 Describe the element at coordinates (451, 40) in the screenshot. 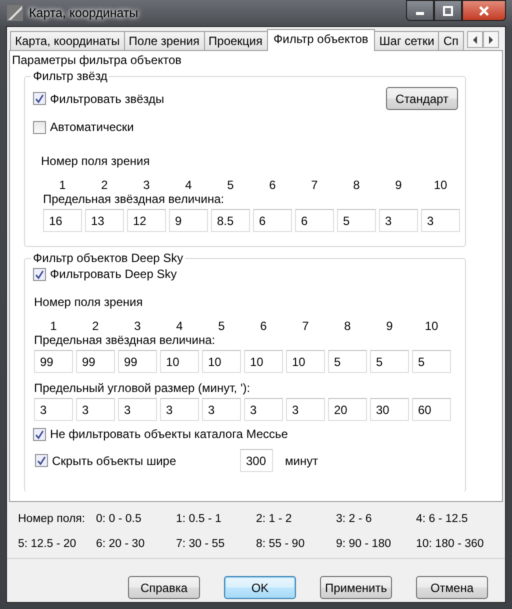

I see `tab: Сп` at that location.